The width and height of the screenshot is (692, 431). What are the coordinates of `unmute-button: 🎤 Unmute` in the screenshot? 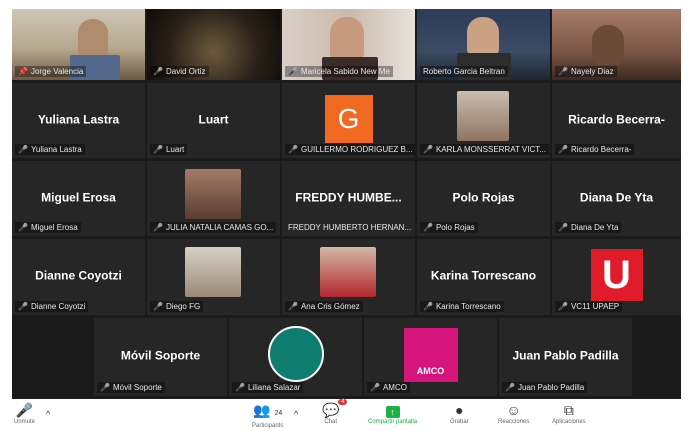 It's located at (24, 413).